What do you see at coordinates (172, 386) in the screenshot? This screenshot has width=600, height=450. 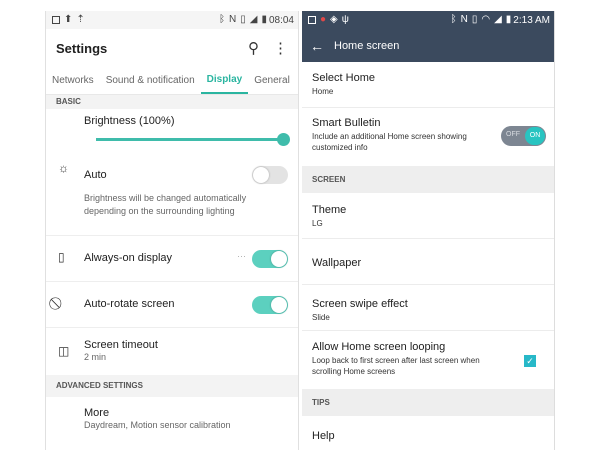 I see `section-header-advanced: ADVANCED SETTINGS` at bounding box center [172, 386].